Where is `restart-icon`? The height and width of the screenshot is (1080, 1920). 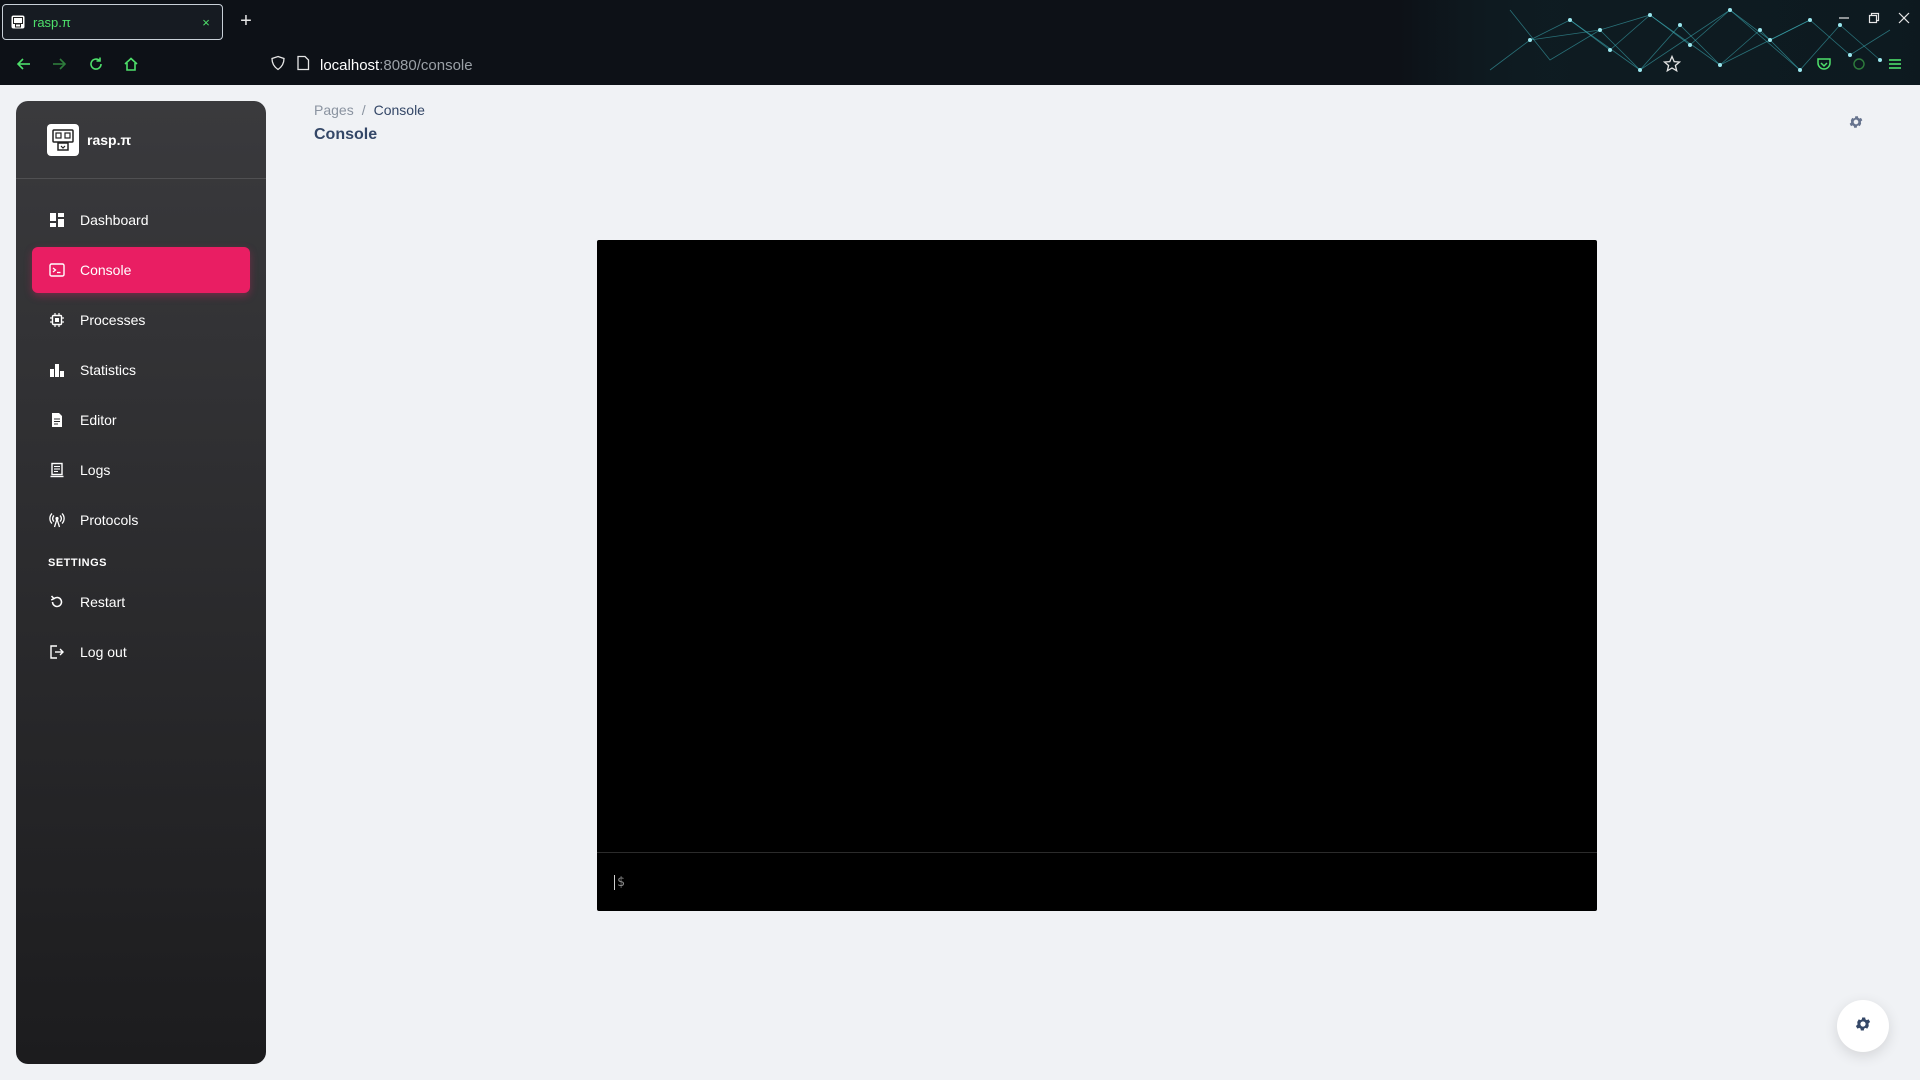 restart-icon is located at coordinates (57, 602).